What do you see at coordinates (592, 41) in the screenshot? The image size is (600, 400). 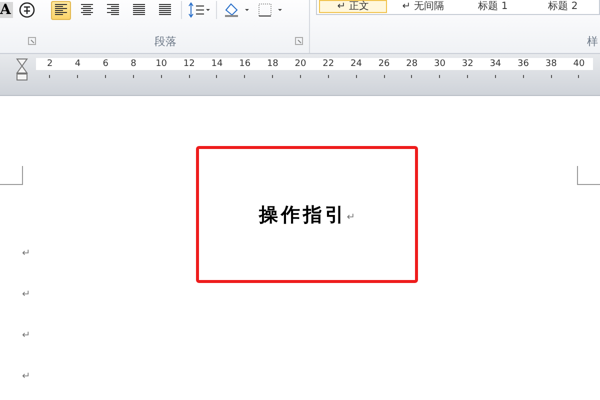 I see `group-label: 样` at bounding box center [592, 41].